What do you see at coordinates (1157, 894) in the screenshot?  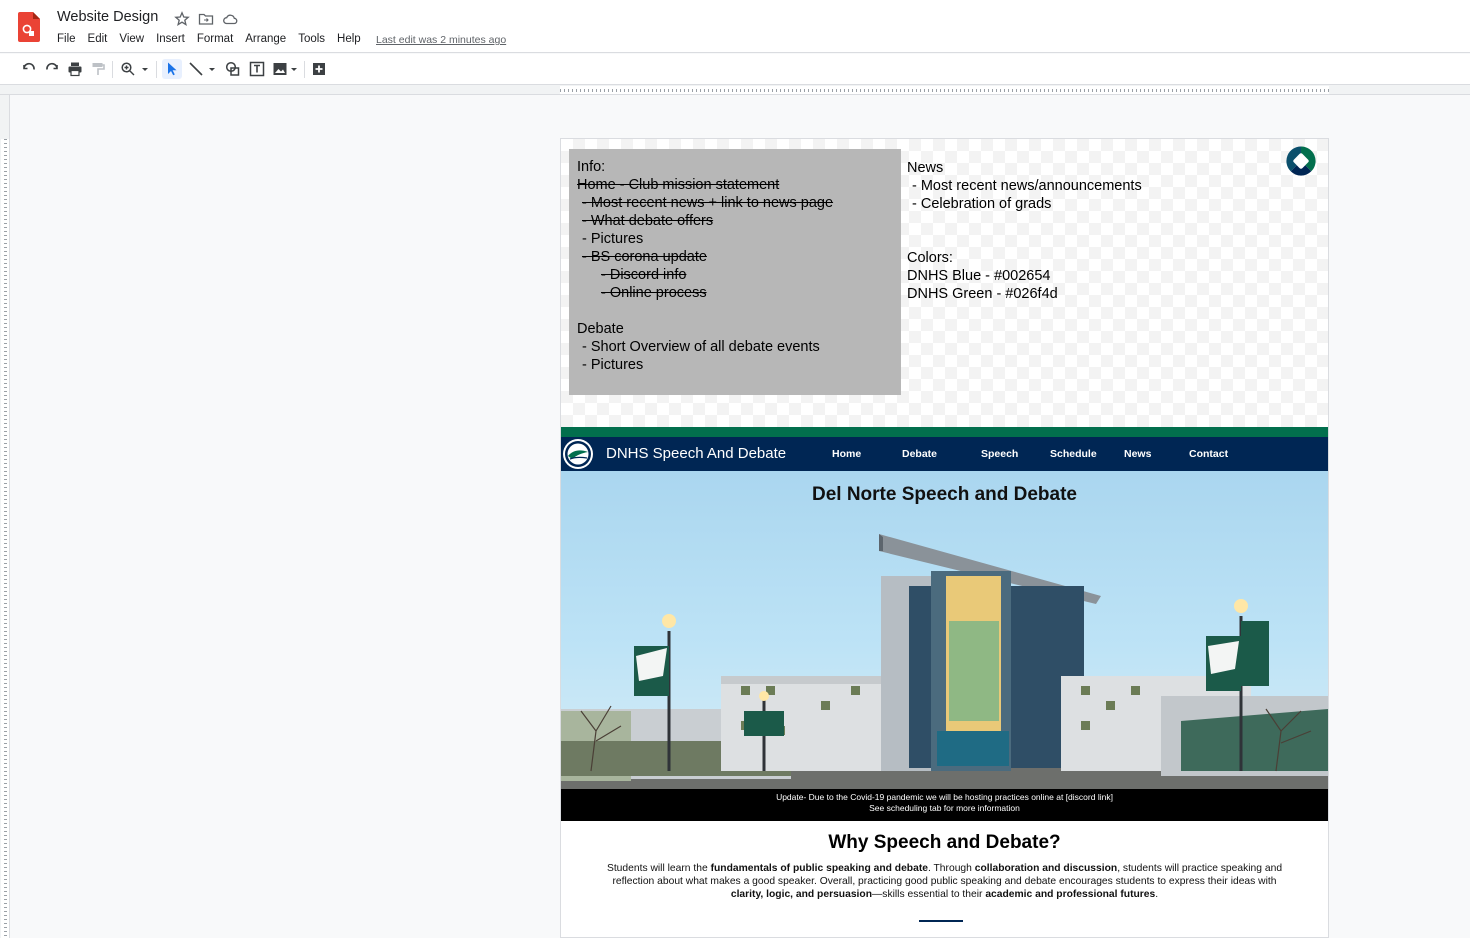 I see `why-text: .` at bounding box center [1157, 894].